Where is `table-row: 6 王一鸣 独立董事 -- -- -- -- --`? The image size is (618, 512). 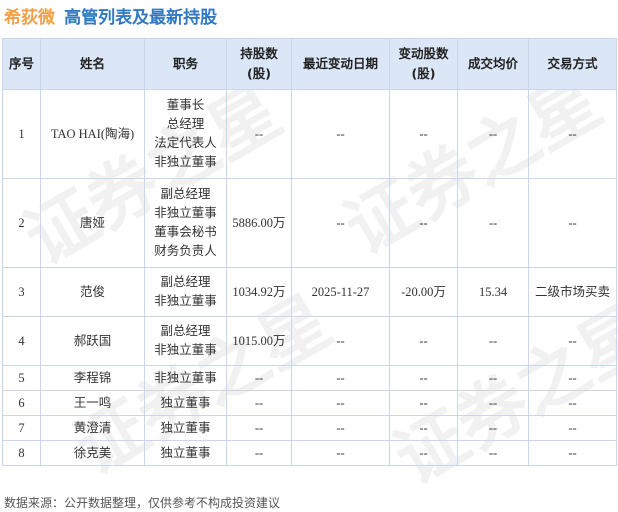
table-row: 6 王一鸣 独立董事 -- -- -- -- -- is located at coordinates (309, 403).